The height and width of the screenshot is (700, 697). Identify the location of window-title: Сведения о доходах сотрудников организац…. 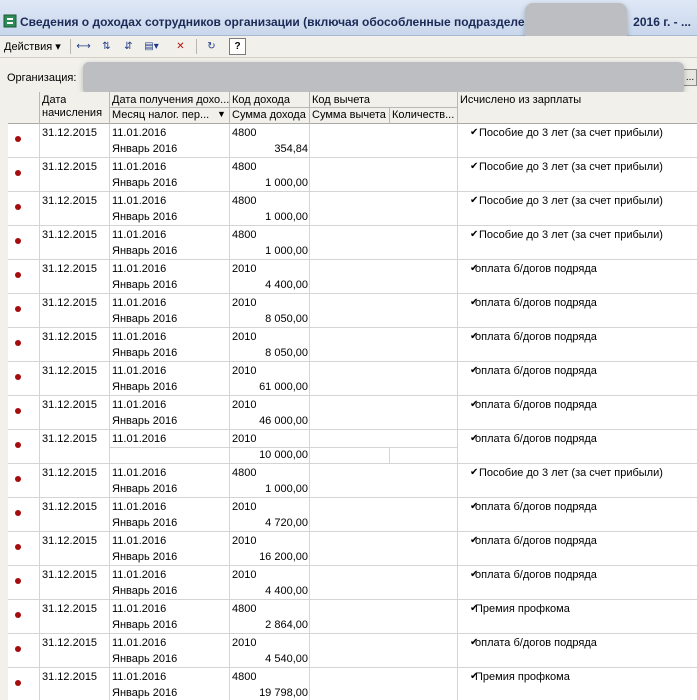
(276, 22).